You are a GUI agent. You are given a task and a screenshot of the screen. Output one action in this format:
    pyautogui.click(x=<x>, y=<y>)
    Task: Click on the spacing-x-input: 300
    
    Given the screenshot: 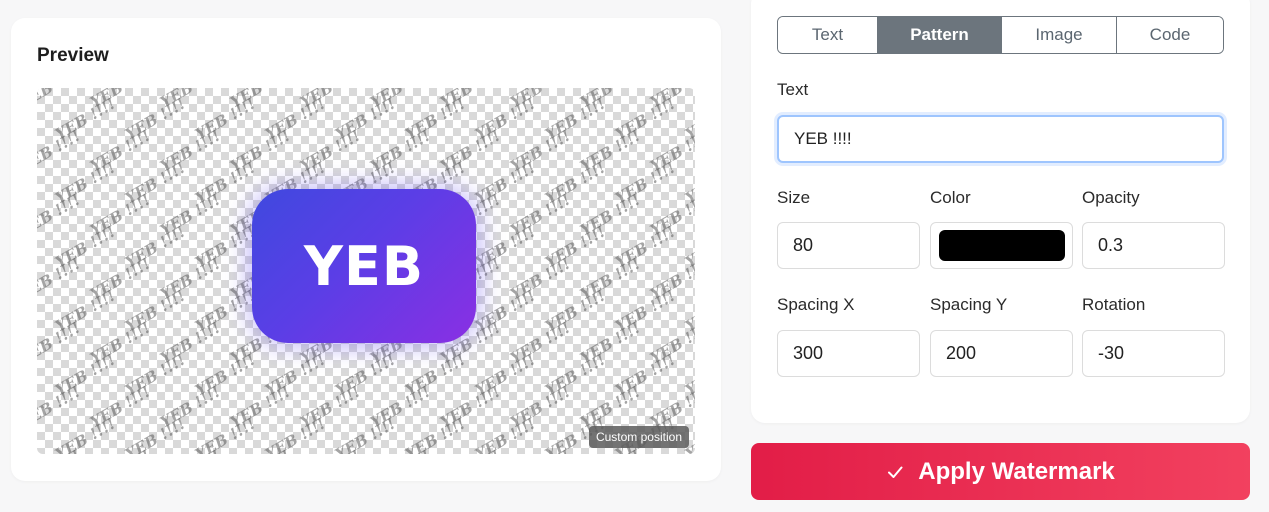 What is the action you would take?
    pyautogui.click(x=848, y=353)
    